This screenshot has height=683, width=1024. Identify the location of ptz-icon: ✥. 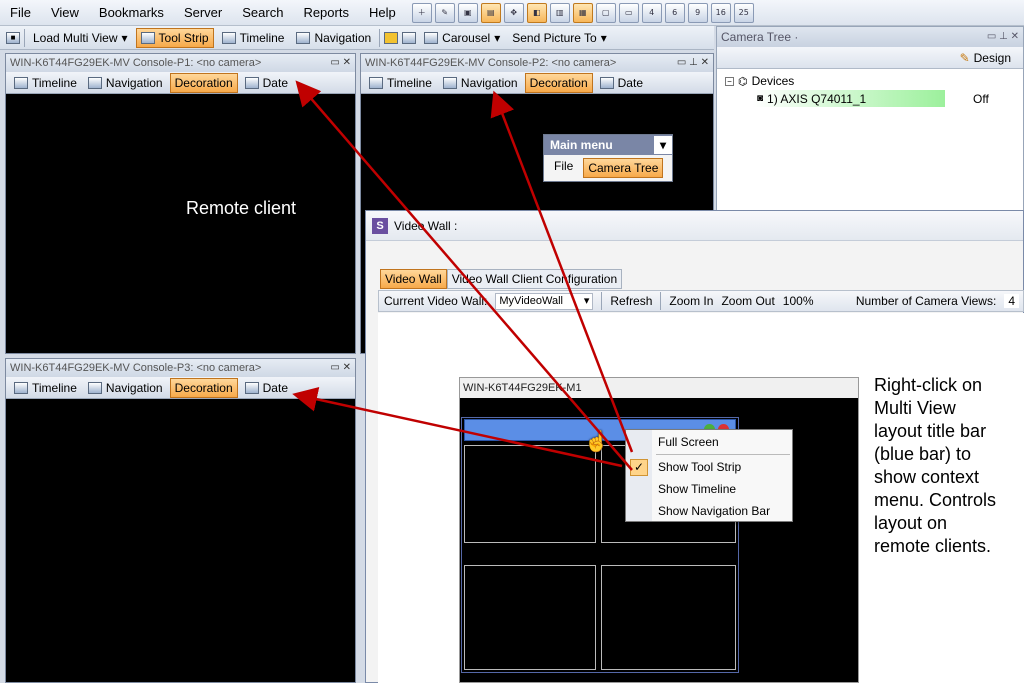
(513, 12).